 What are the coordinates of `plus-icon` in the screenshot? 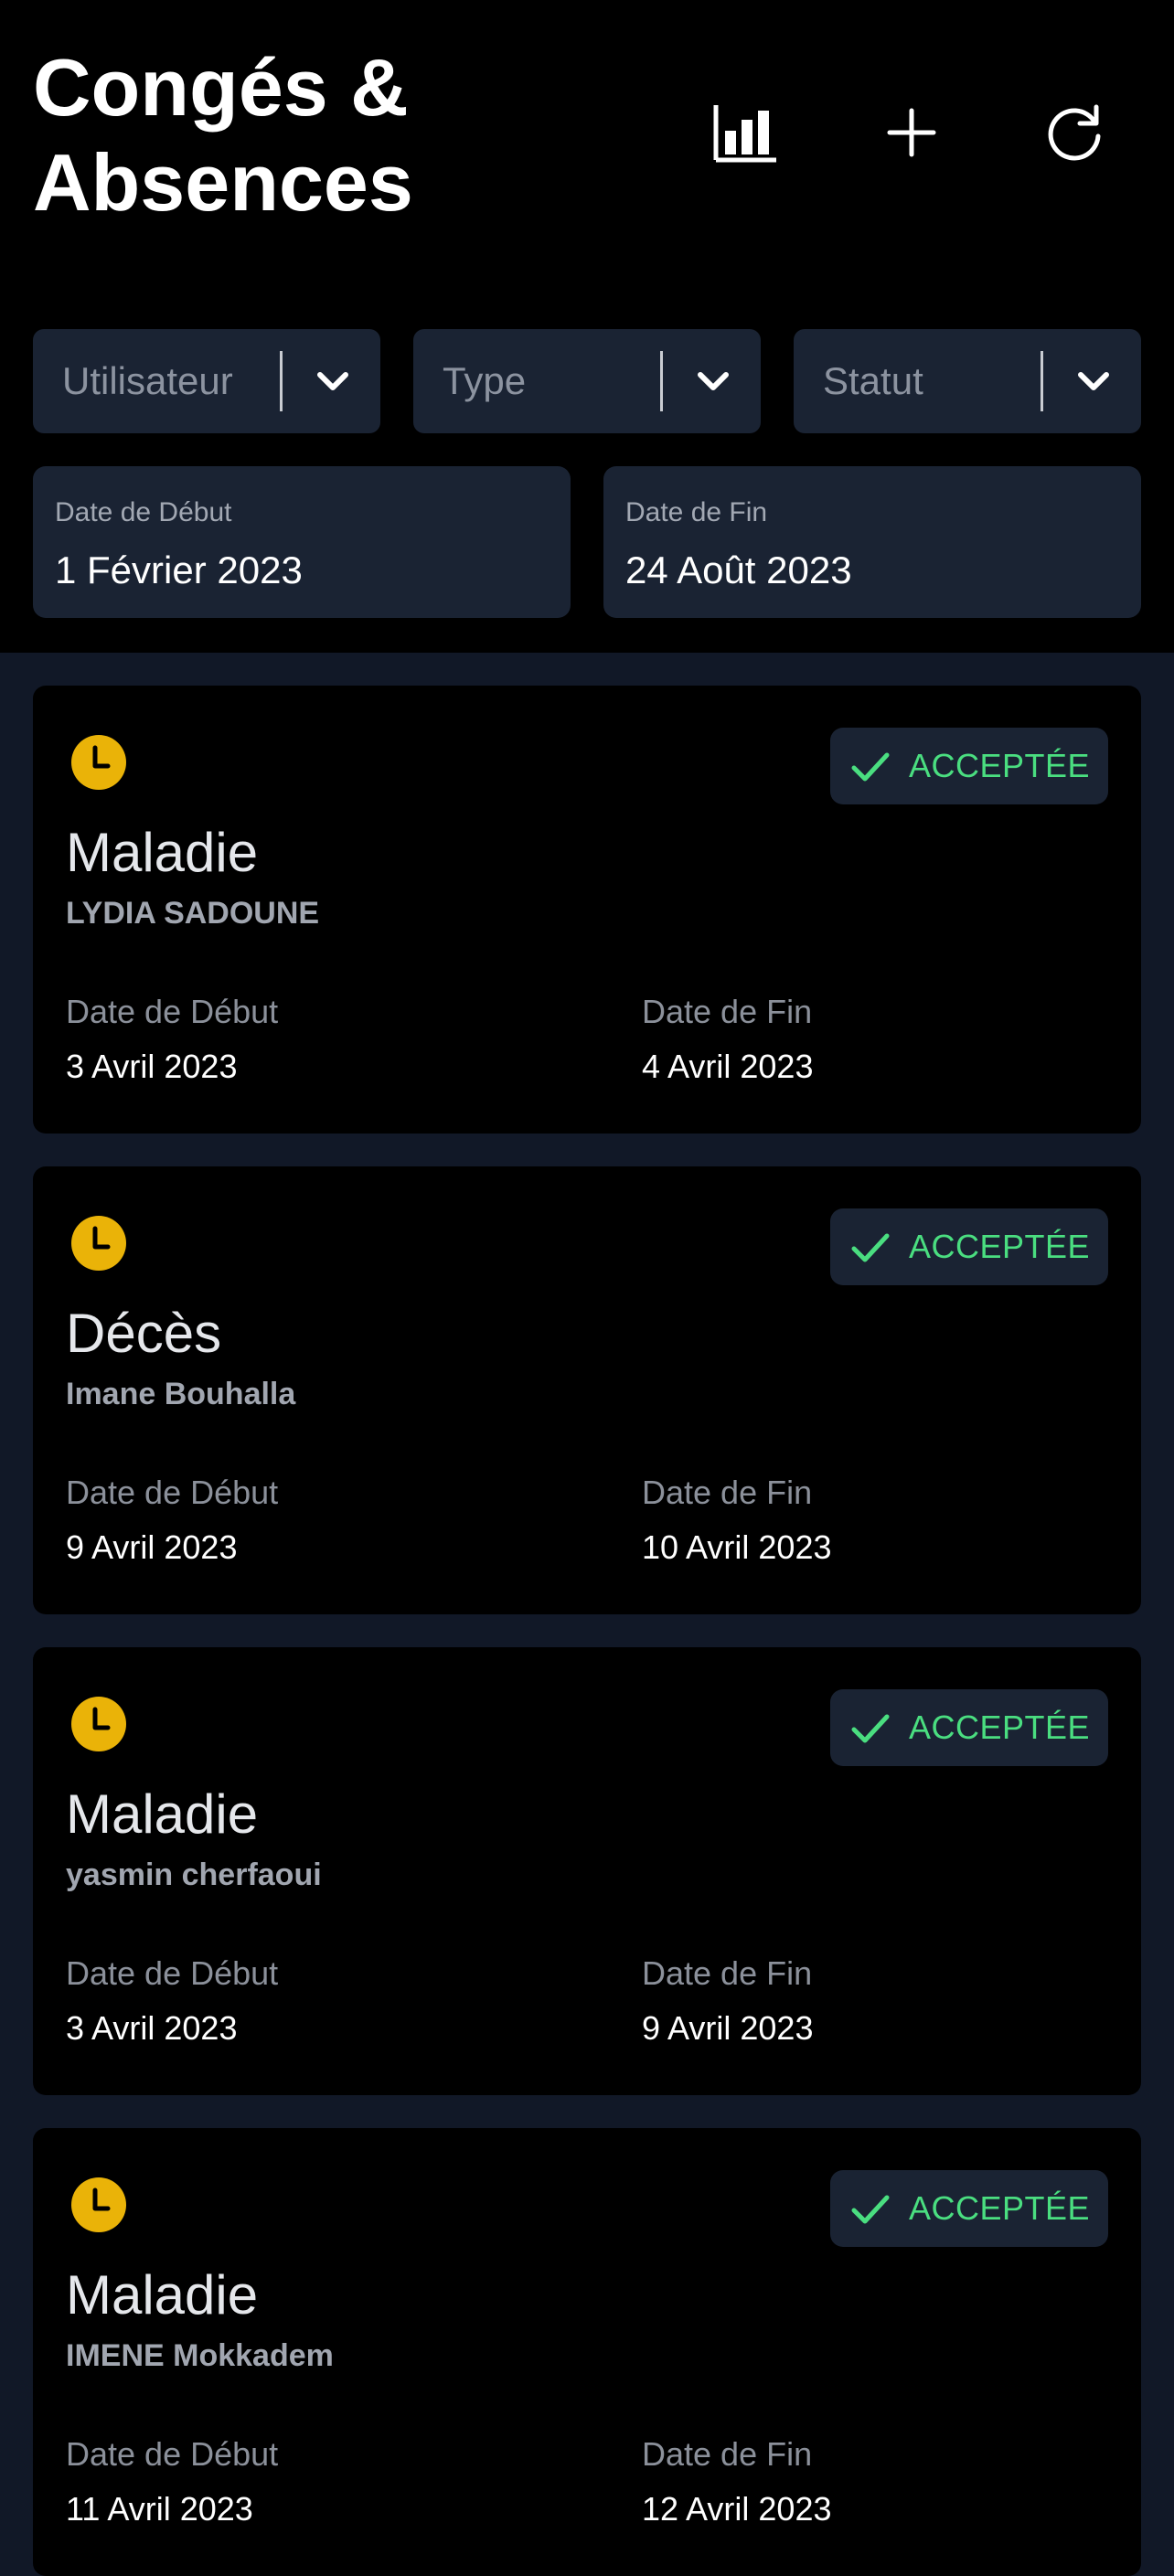 It's located at (911, 133).